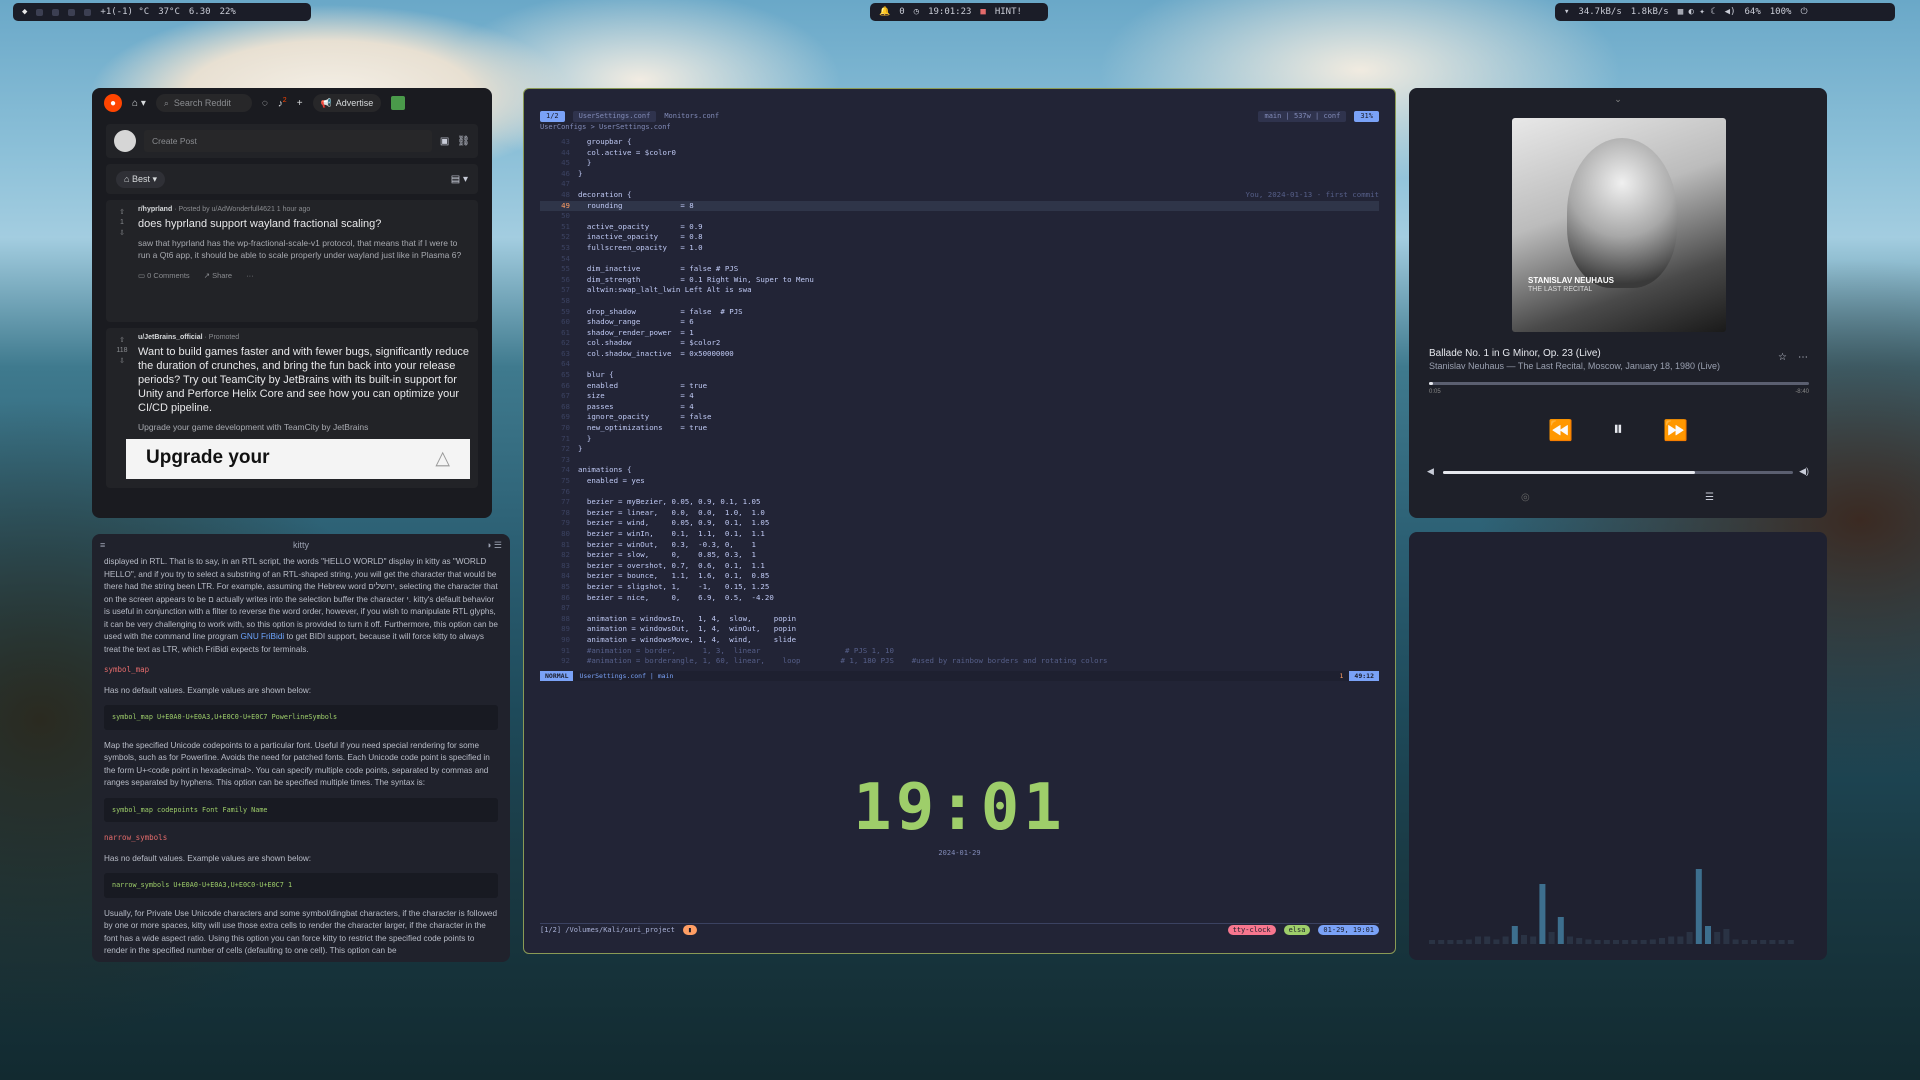 This screenshot has height=1080, width=1920. Describe the element at coordinates (113, 103) in the screenshot. I see `reddit-logo-icon: ●` at that location.